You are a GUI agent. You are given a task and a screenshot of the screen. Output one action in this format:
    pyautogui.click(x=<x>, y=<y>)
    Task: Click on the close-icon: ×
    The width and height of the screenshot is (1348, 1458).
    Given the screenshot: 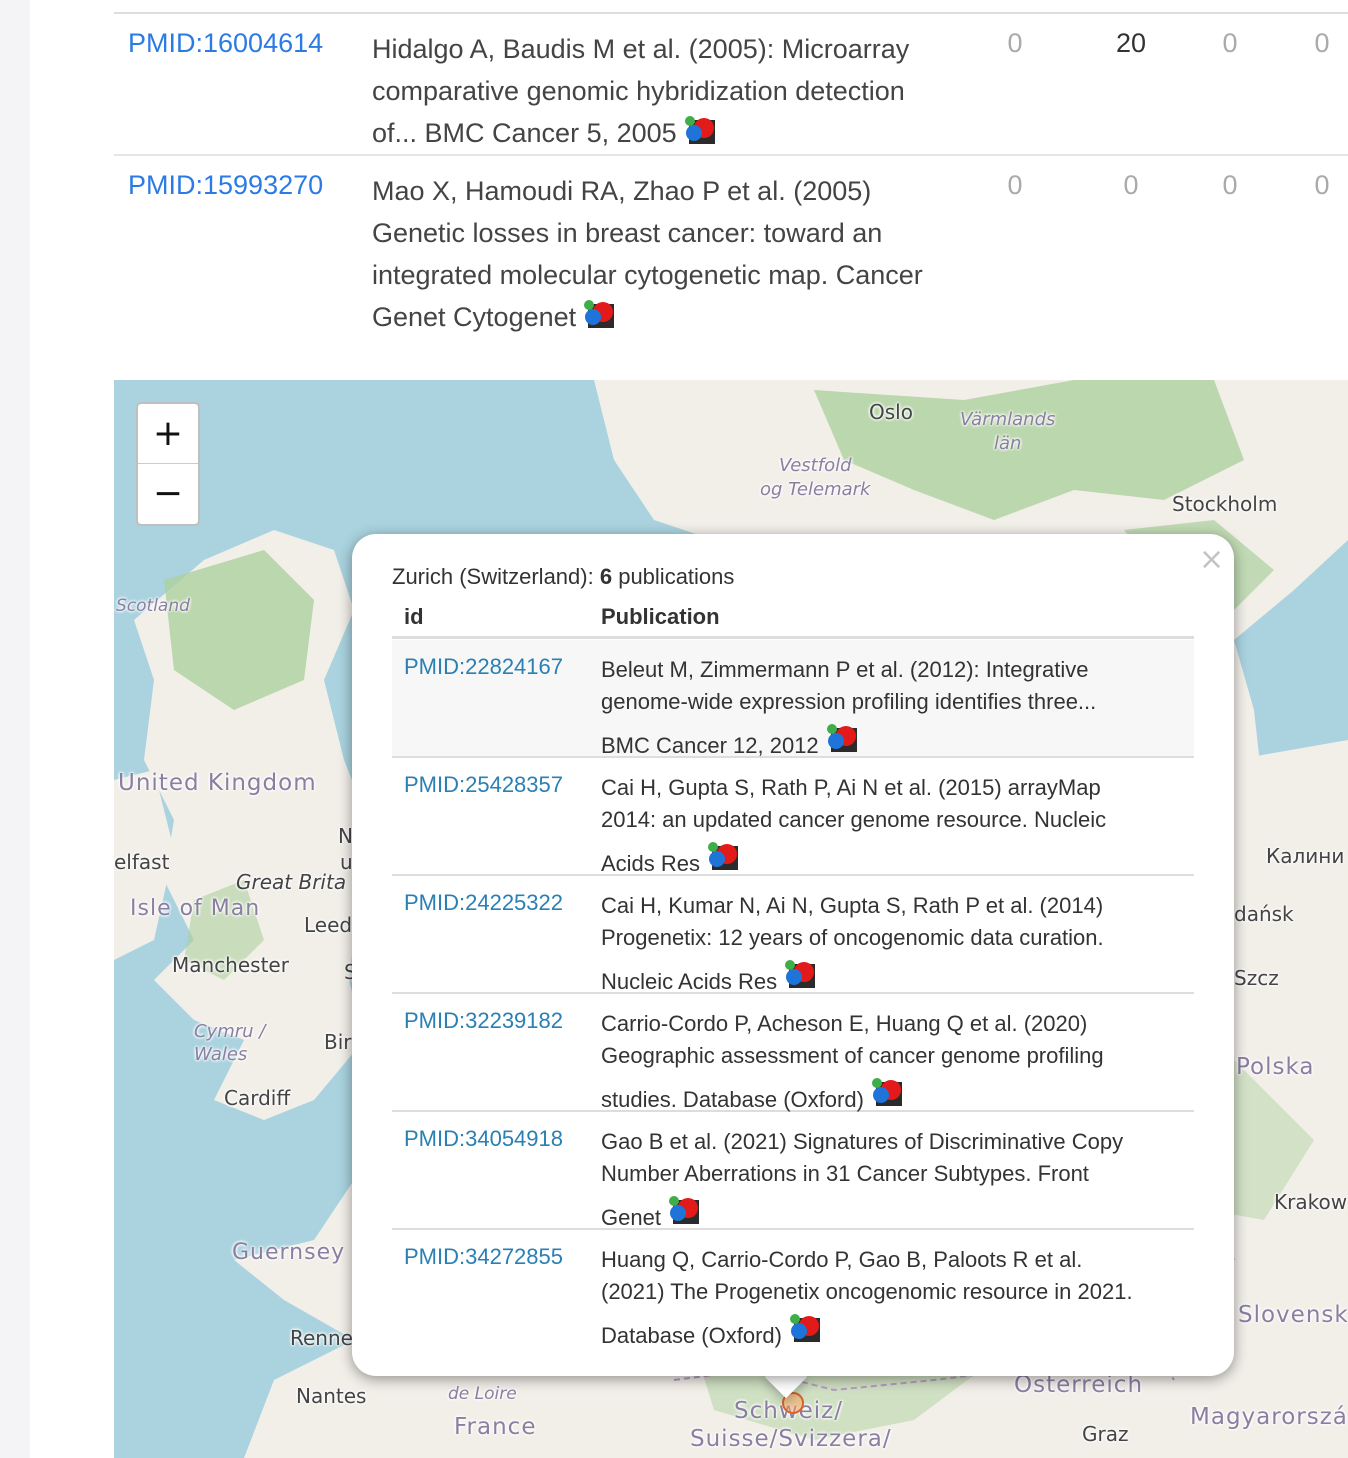 What is the action you would take?
    pyautogui.click(x=1211, y=559)
    